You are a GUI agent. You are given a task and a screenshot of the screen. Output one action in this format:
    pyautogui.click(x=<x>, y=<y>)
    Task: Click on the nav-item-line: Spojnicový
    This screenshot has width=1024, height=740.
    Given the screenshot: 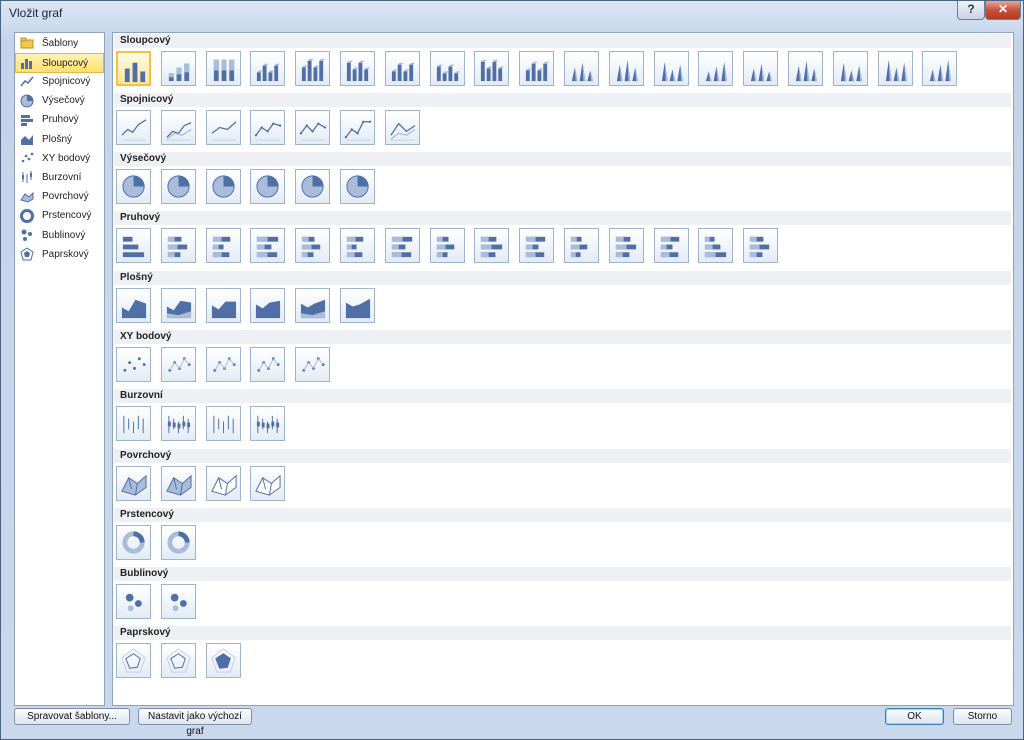 What is the action you would take?
    pyautogui.click(x=59, y=81)
    